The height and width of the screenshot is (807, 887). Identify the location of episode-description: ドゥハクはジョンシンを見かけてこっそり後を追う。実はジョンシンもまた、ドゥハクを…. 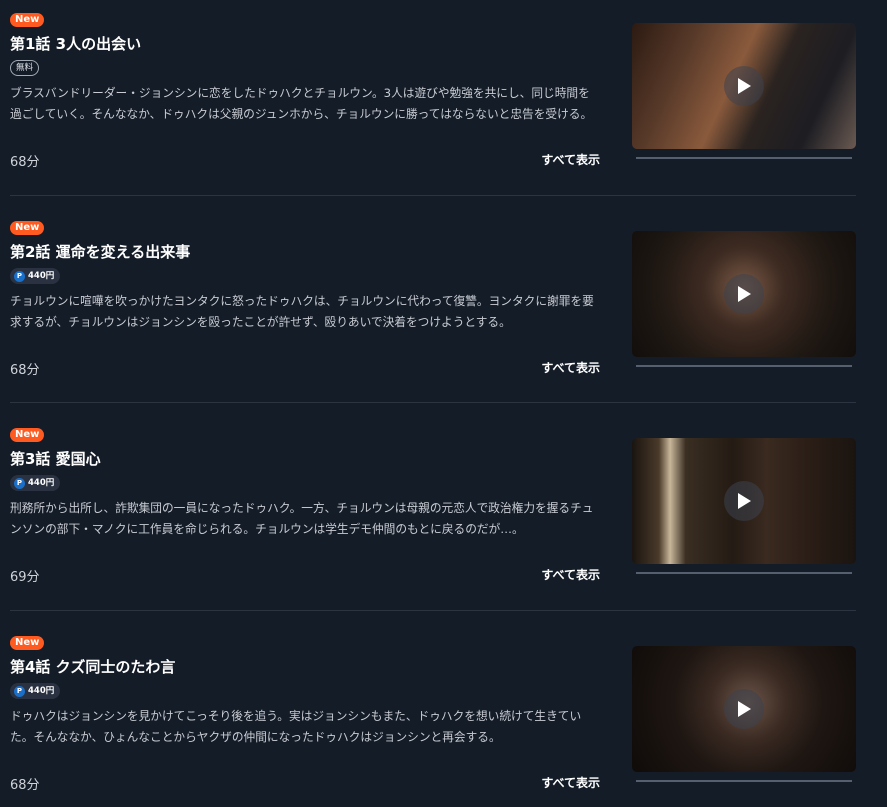
(296, 726).